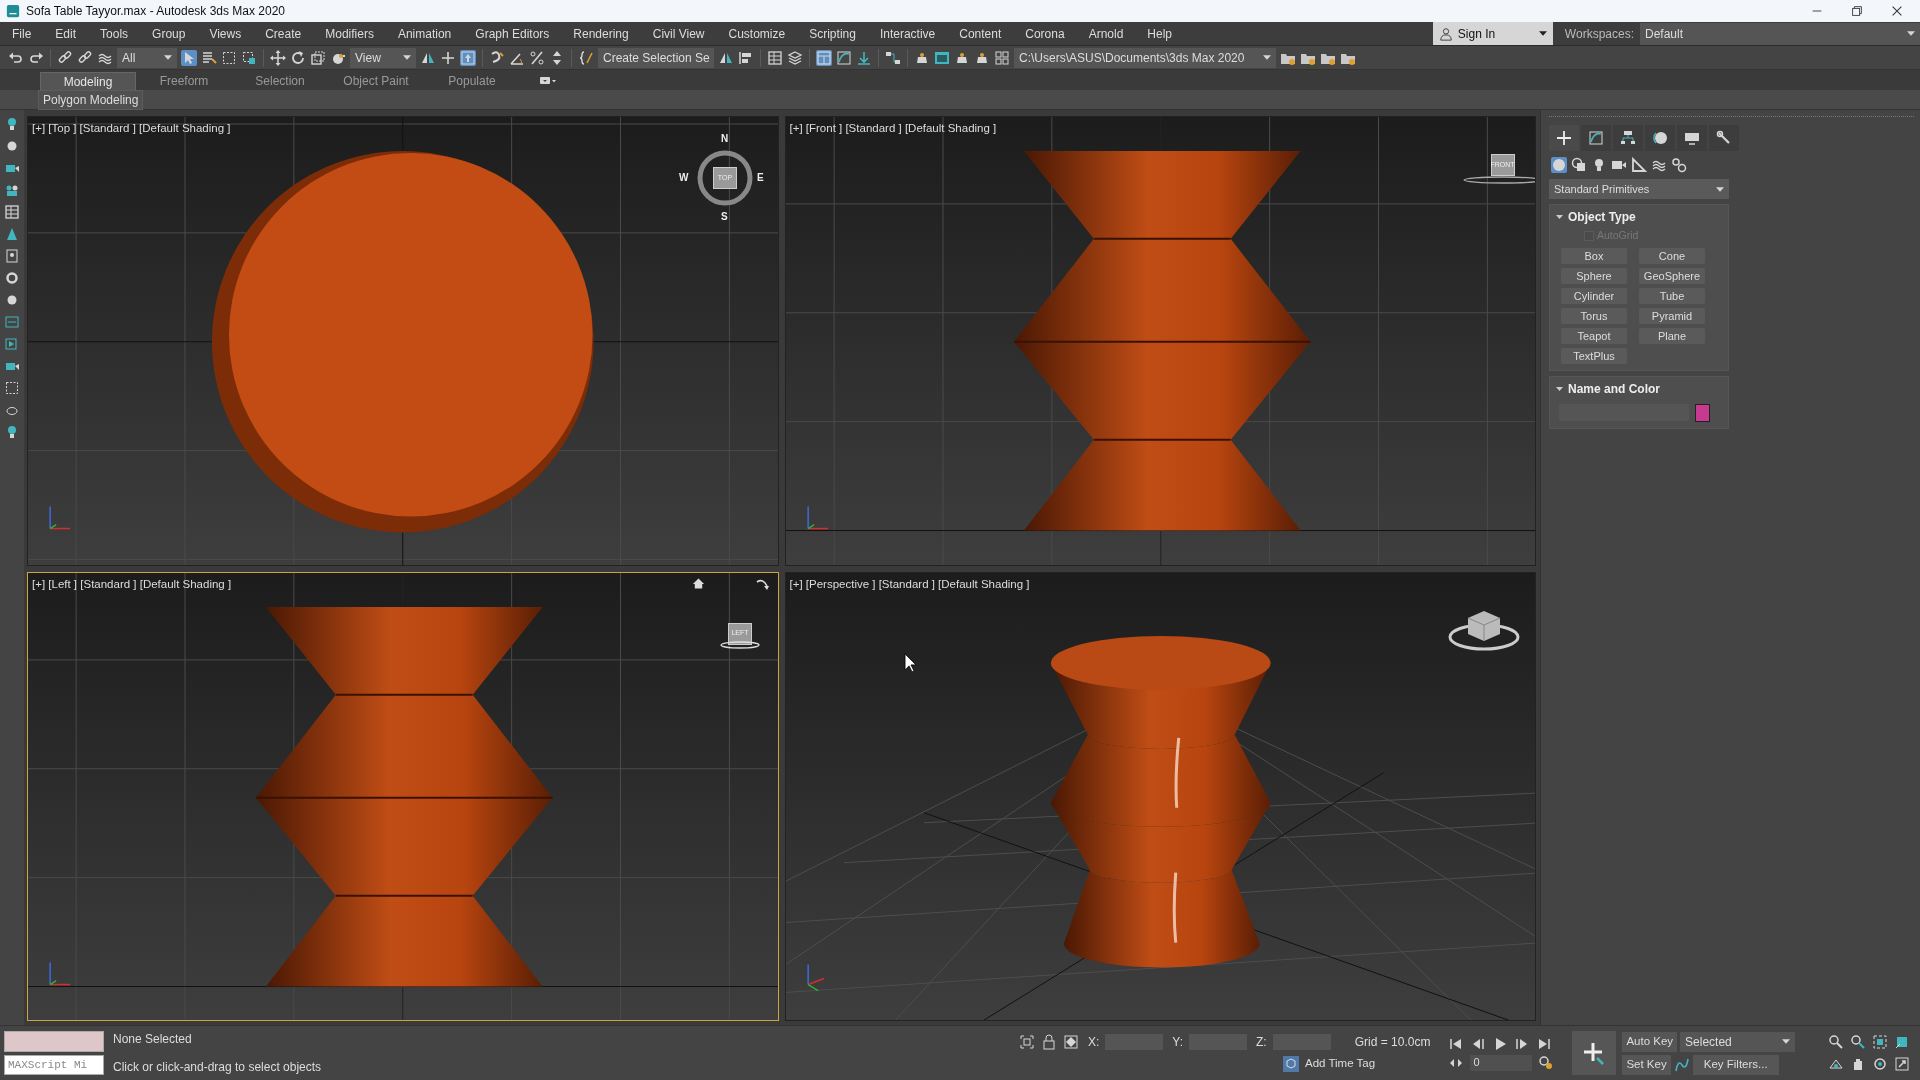 The image size is (1920, 1080). Describe the element at coordinates (760, 178) in the screenshot. I see `compass-letter: E` at that location.